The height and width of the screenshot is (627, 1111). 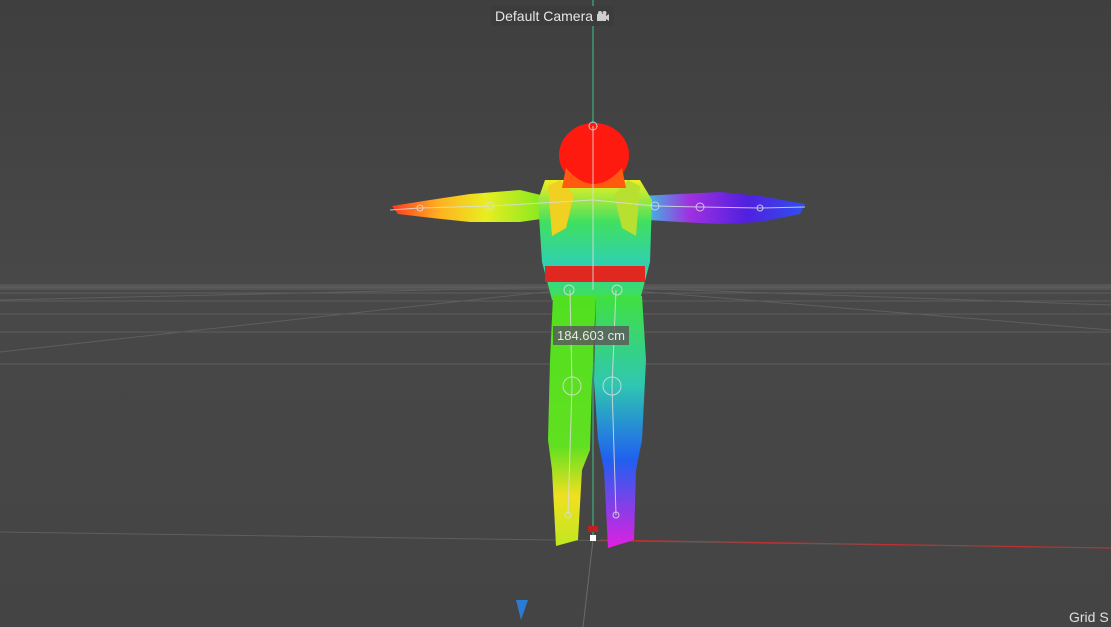 I want to click on camera-label-text: Default Camera, so click(x=544, y=16).